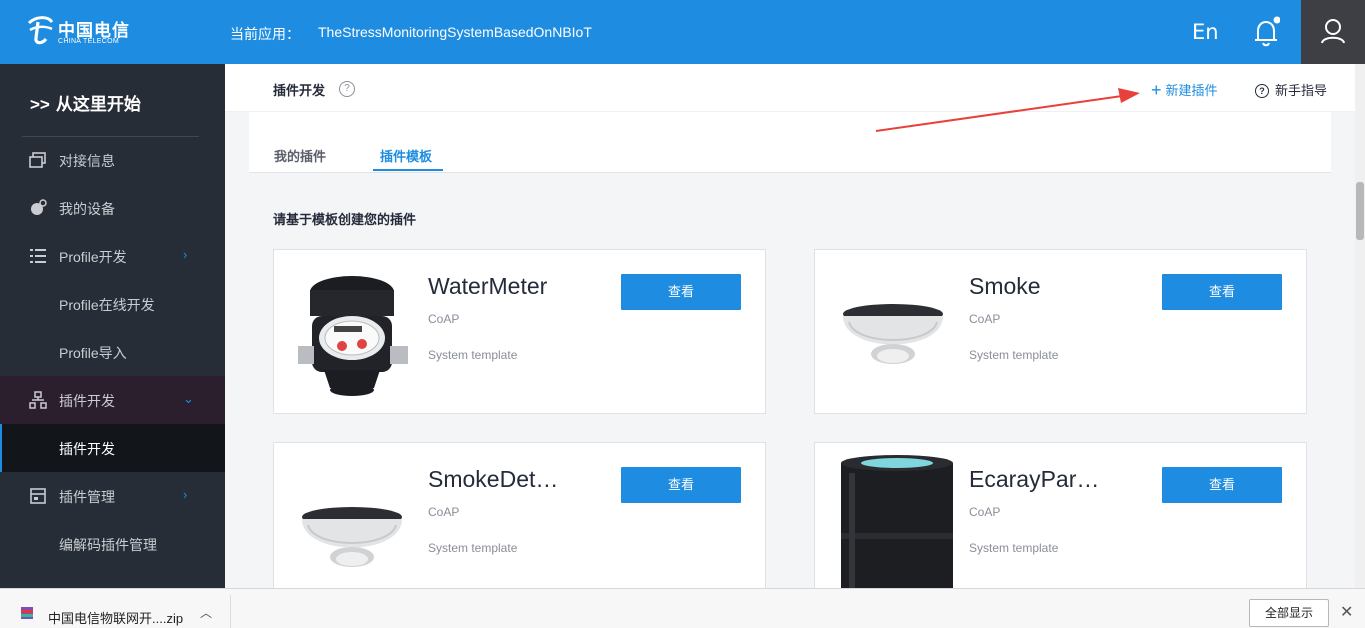  What do you see at coordinates (1301, 90) in the screenshot?
I see `beginner-guide-label: 新手指导` at bounding box center [1301, 90].